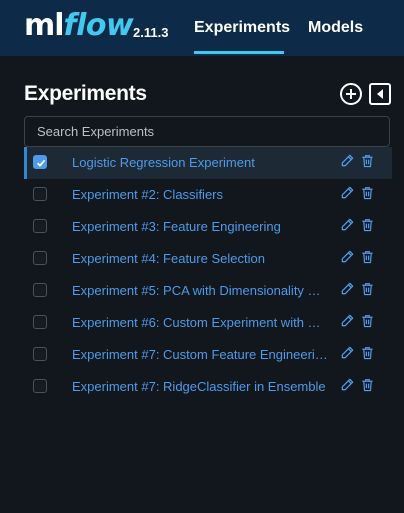 The width and height of the screenshot is (404, 513). I want to click on experiment-row: Experiment #2: Classifiers, so click(208, 195).